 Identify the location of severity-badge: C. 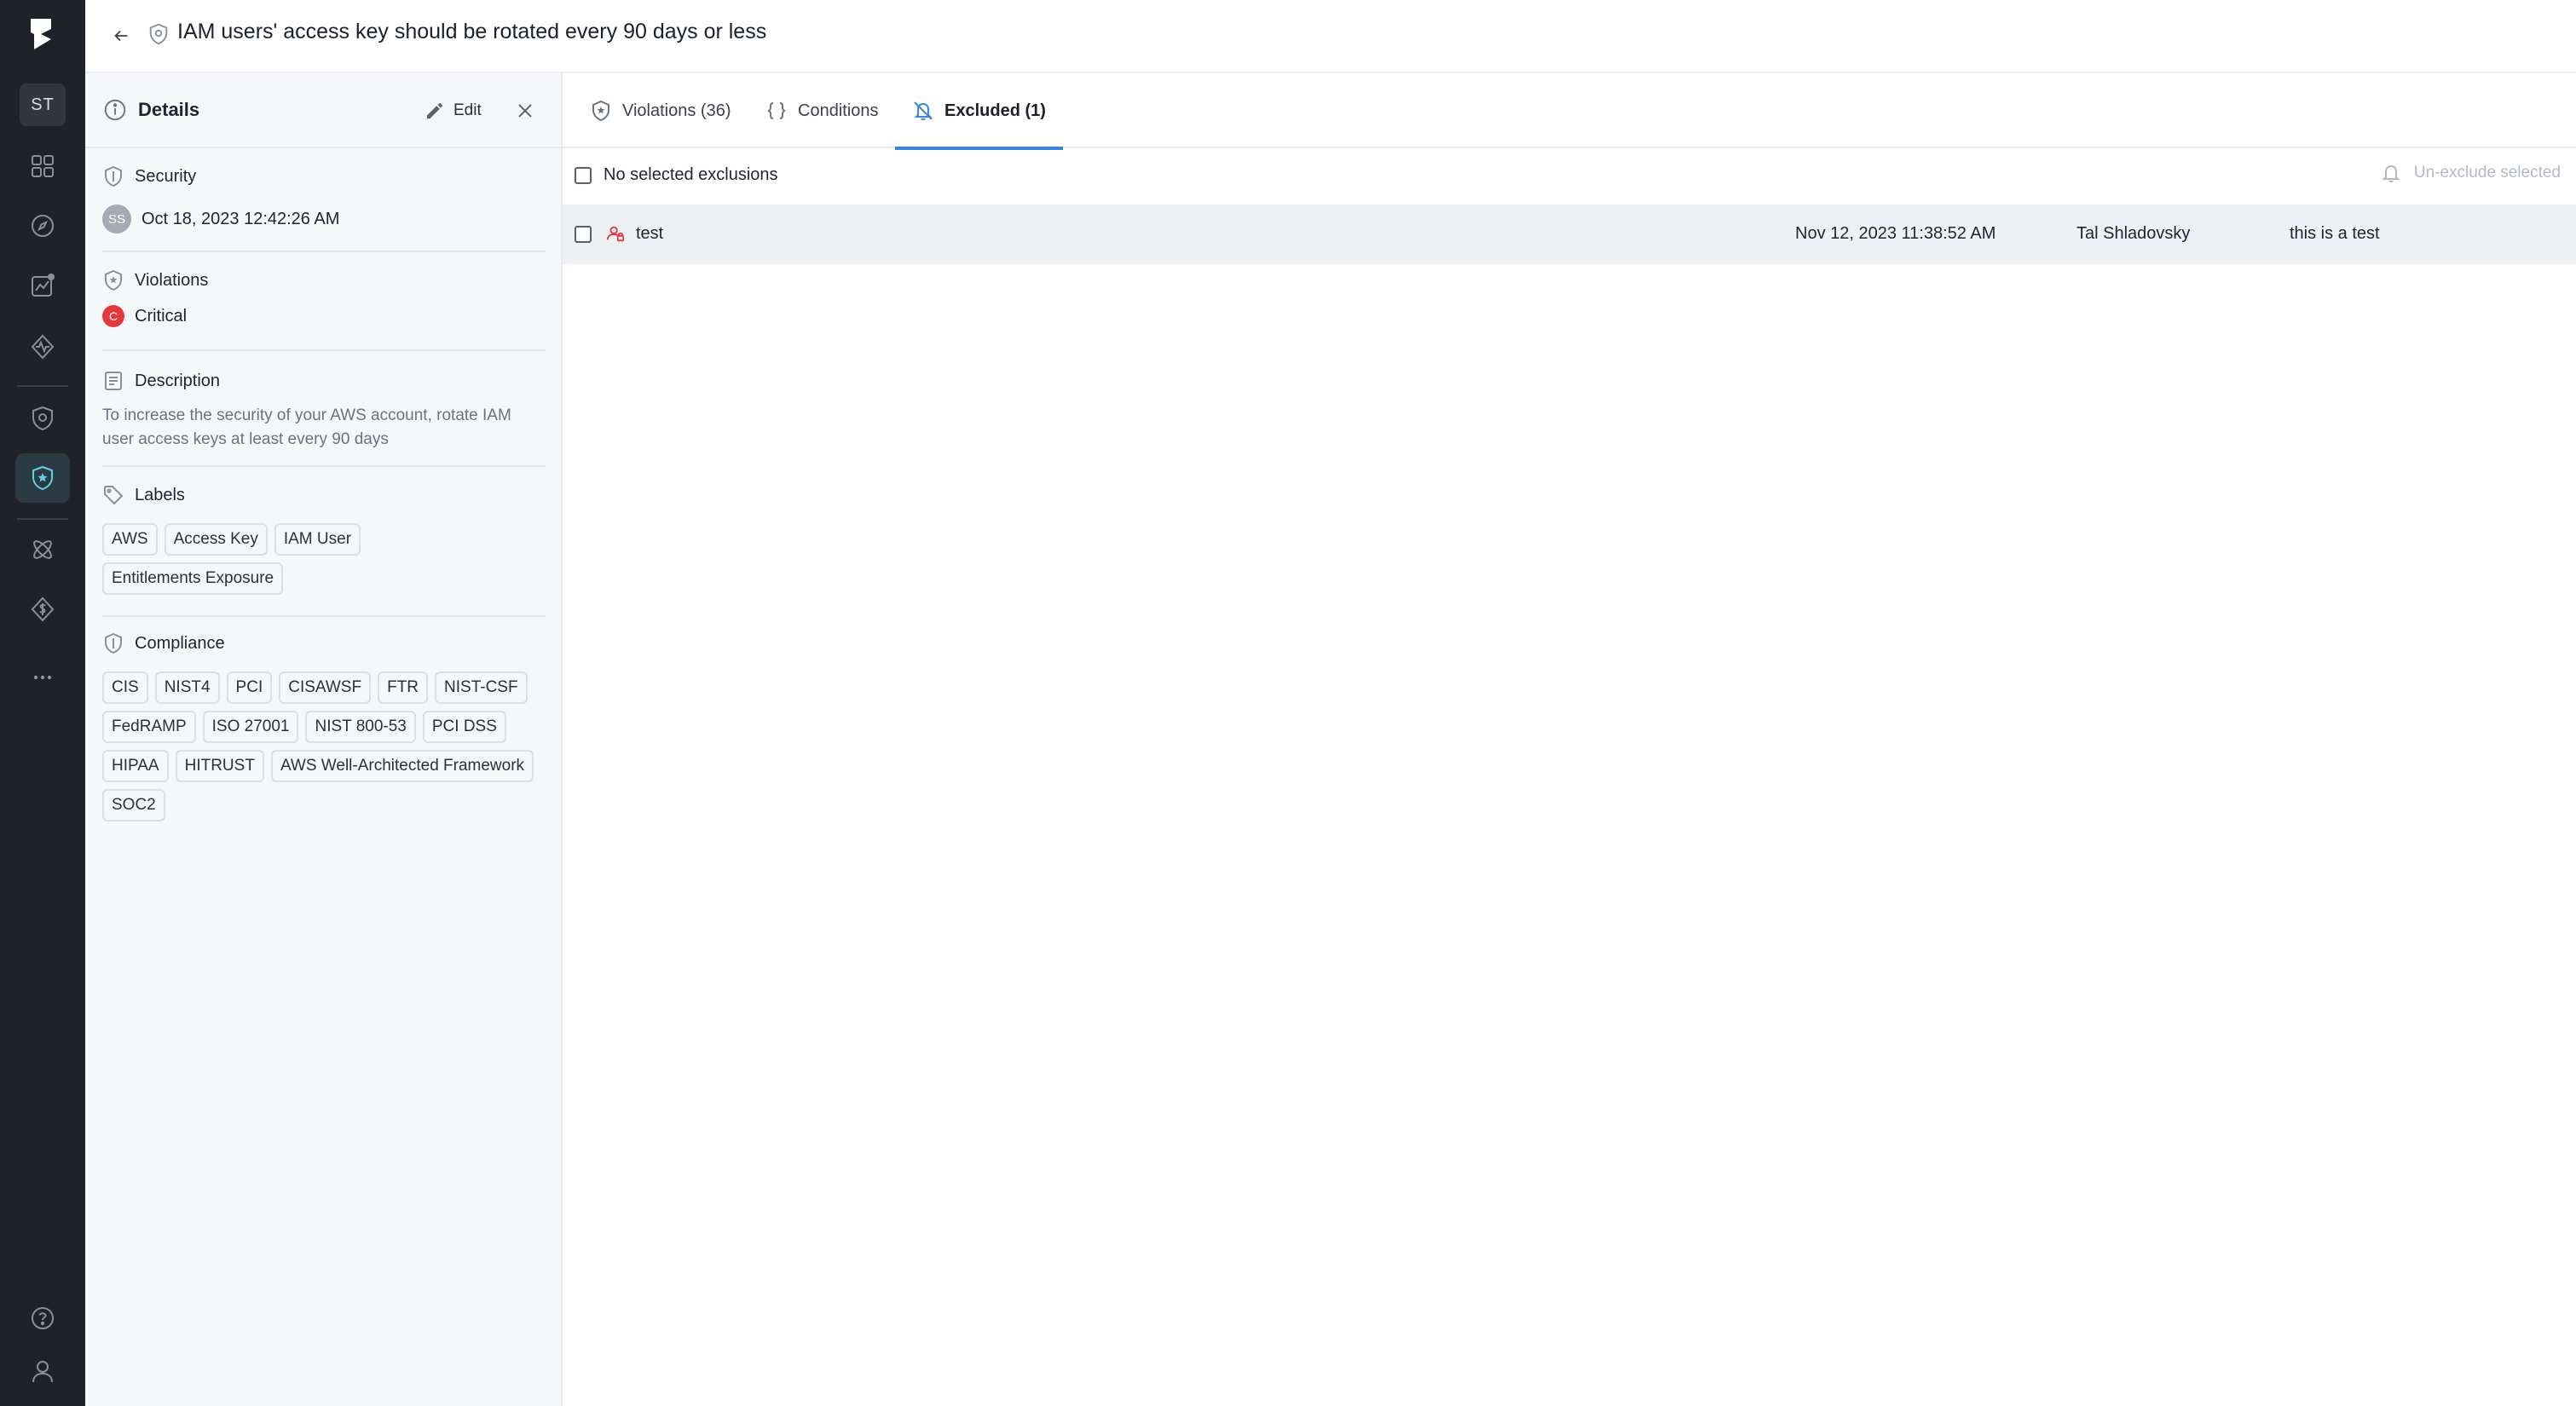
(113, 316).